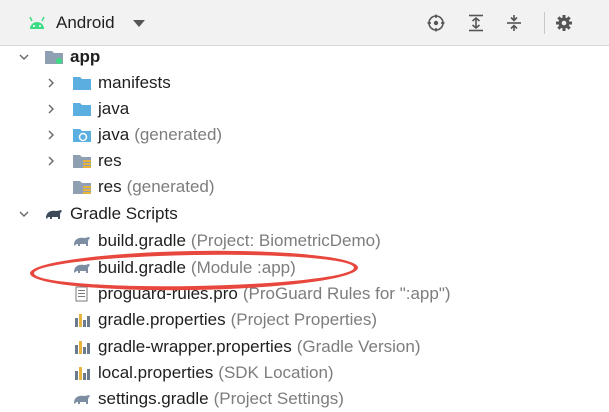 This screenshot has width=609, height=412. Describe the element at coordinates (564, 23) in the screenshot. I see `settings-icon` at that location.